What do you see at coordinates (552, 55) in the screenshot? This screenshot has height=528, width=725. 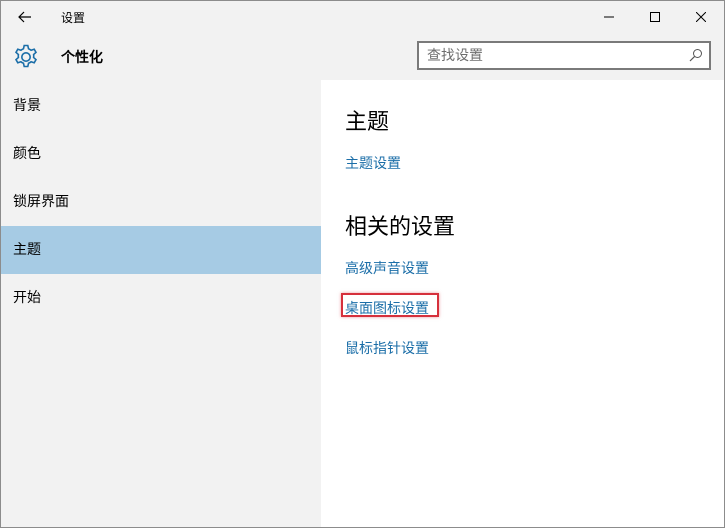 I see `search-input` at bounding box center [552, 55].